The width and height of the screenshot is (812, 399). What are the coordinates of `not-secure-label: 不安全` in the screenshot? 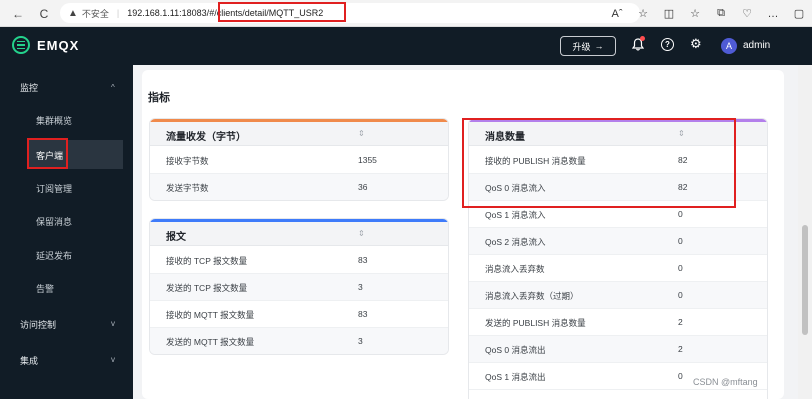 It's located at (95, 13).